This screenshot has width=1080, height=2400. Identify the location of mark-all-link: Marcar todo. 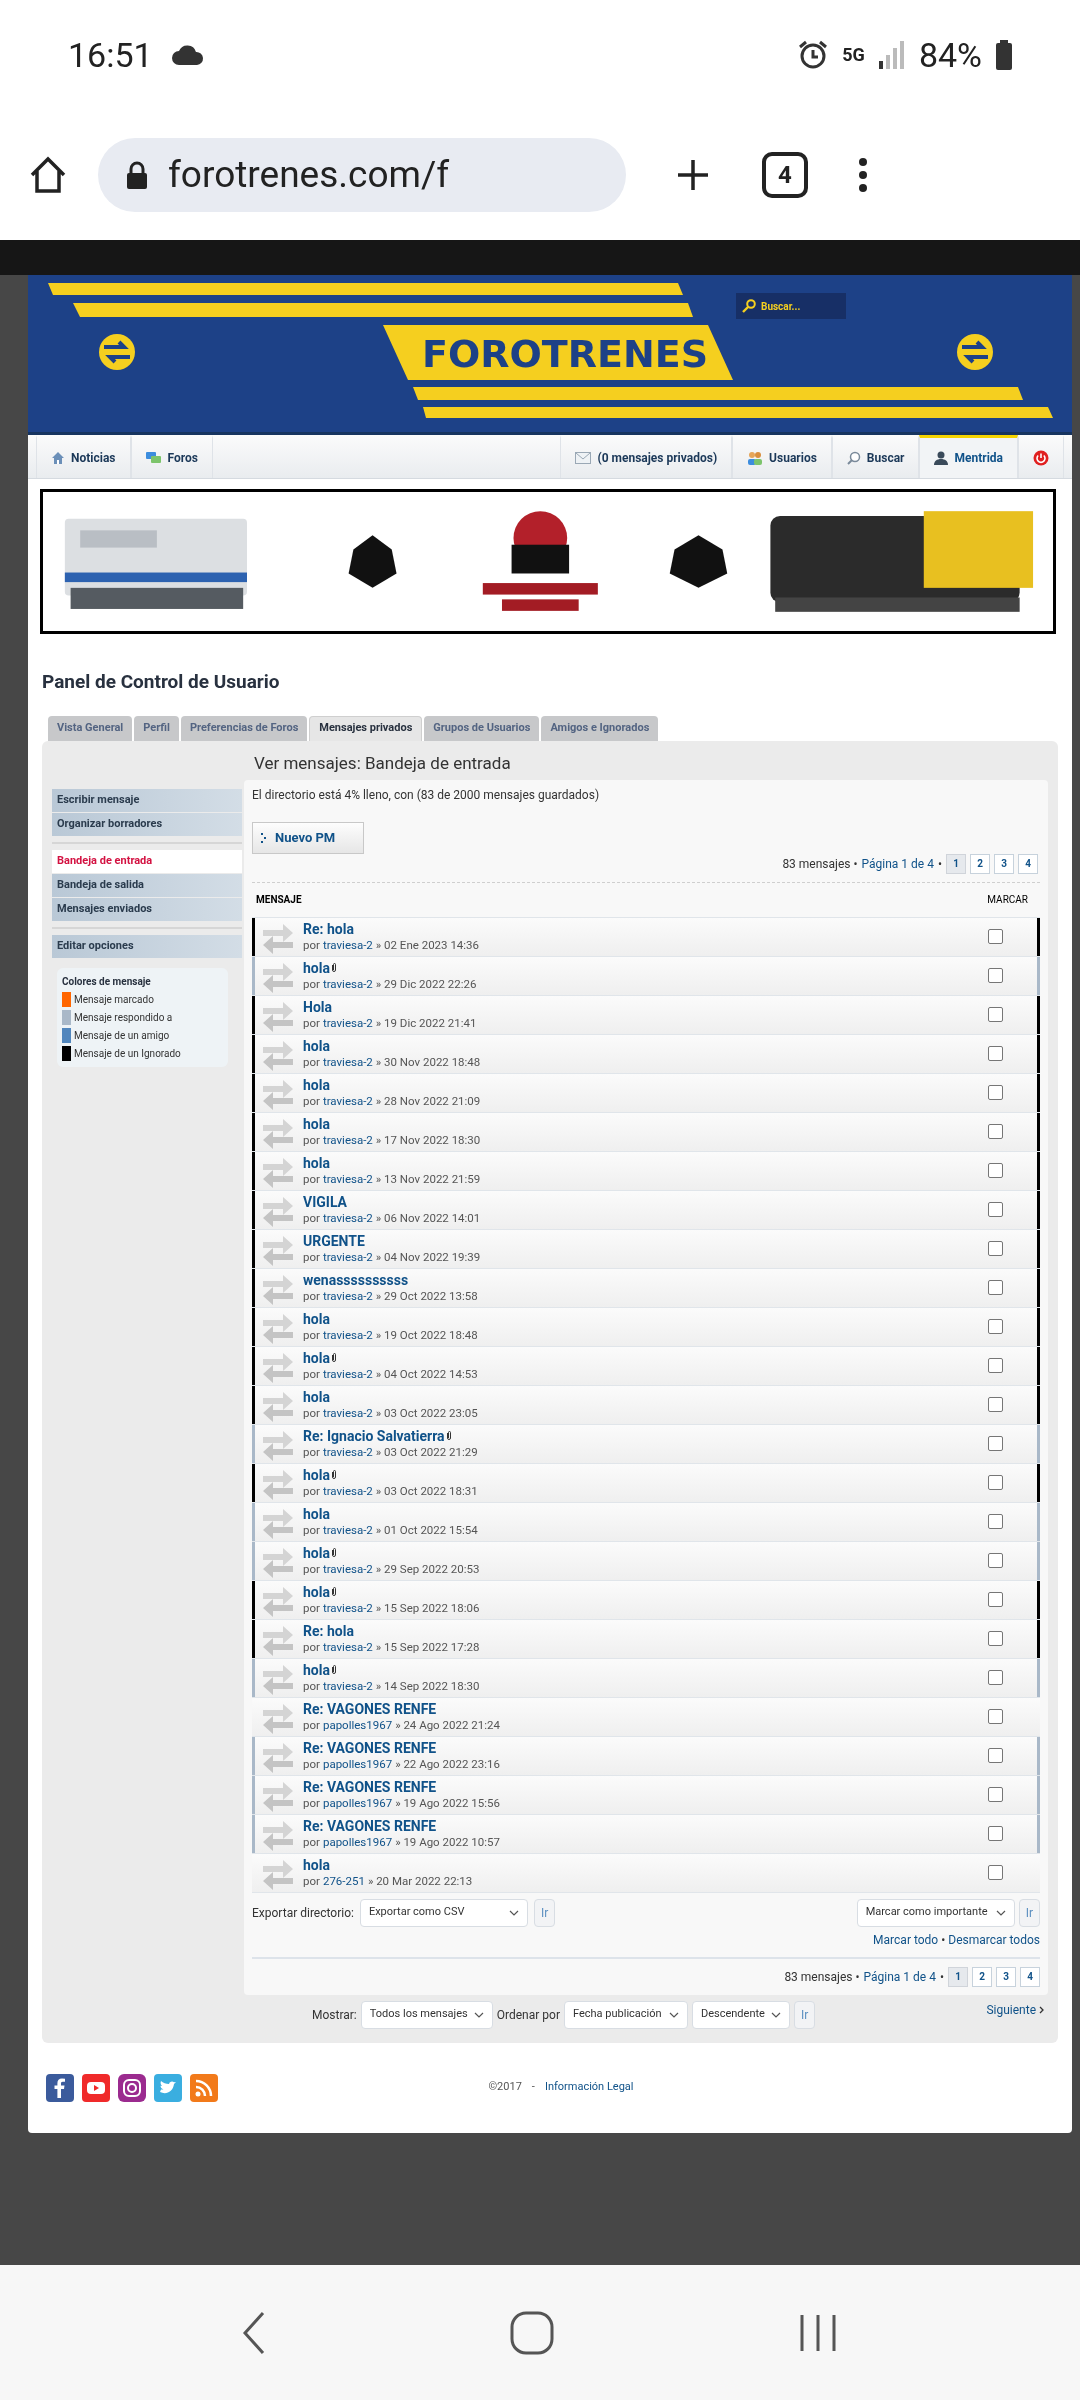
(906, 1939).